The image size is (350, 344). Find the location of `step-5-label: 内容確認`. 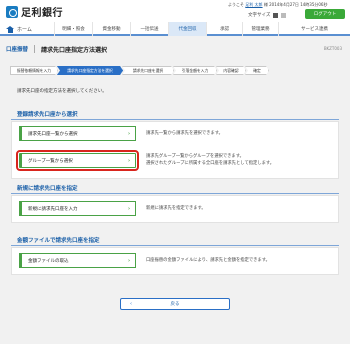

step-5-label: 内容確認 is located at coordinates (231, 70).